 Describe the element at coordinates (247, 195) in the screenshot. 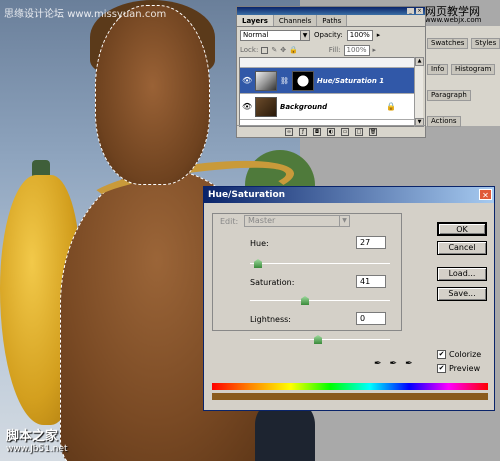

I see `dialog-title: Hue/Saturation` at that location.